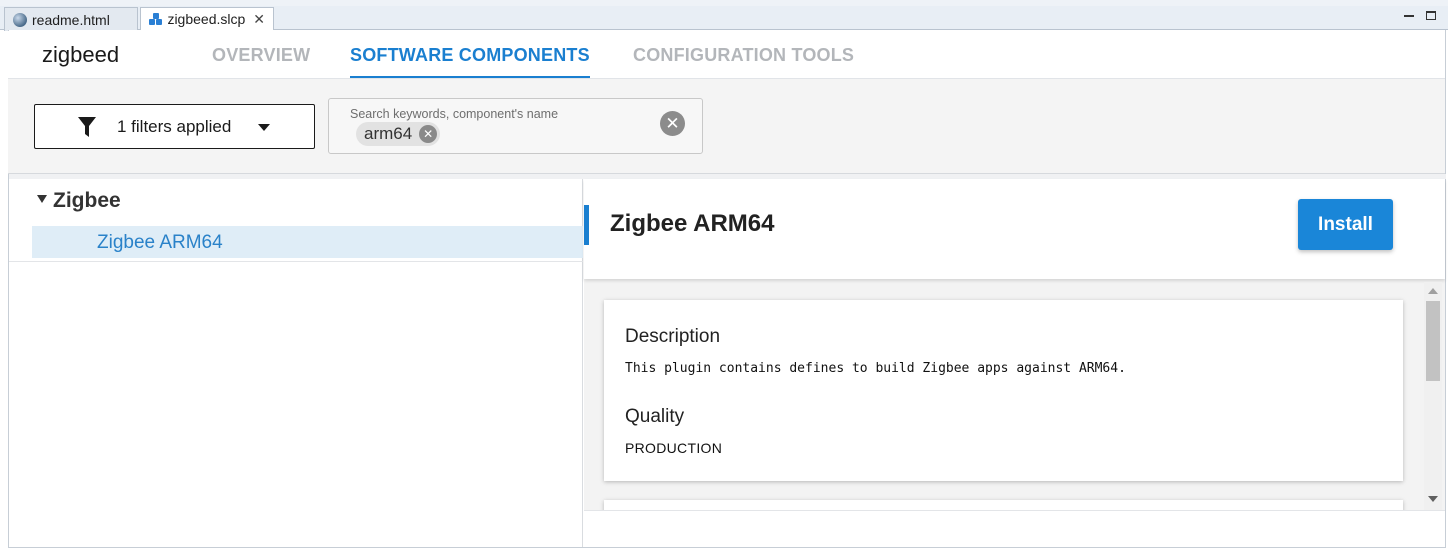  Describe the element at coordinates (160, 242) in the screenshot. I see `tree-item-label: Zigbee ARM64` at that location.